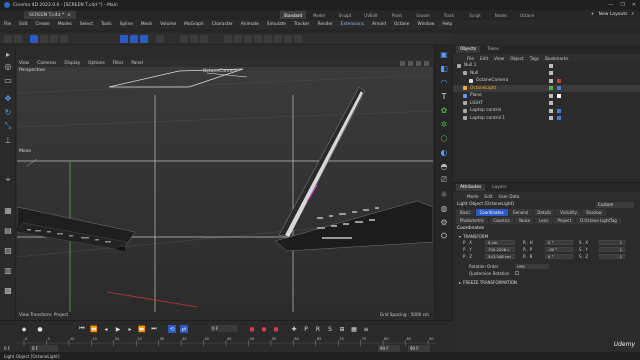  What do you see at coordinates (8, 126) in the screenshot?
I see `scale-tool-icon: ⤡` at bounding box center [8, 126].